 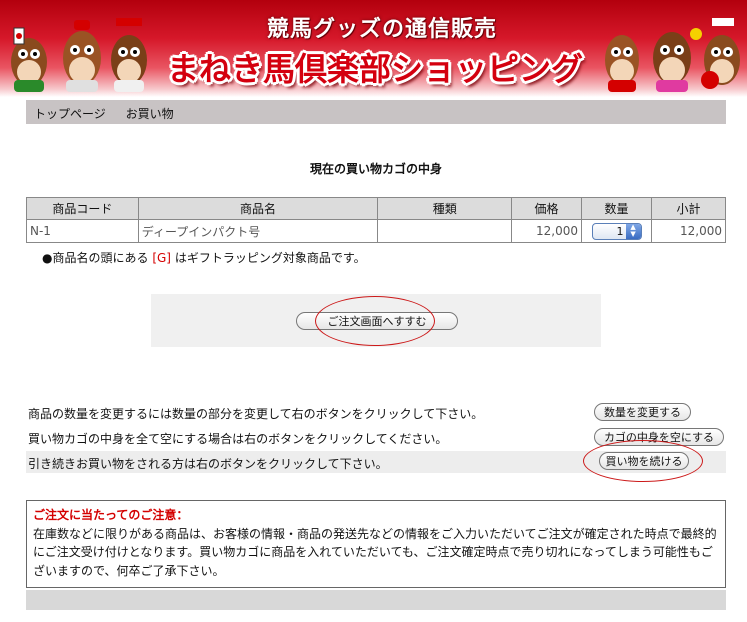 I want to click on quantity-select: 1 ▲ ▼, so click(x=616, y=231).